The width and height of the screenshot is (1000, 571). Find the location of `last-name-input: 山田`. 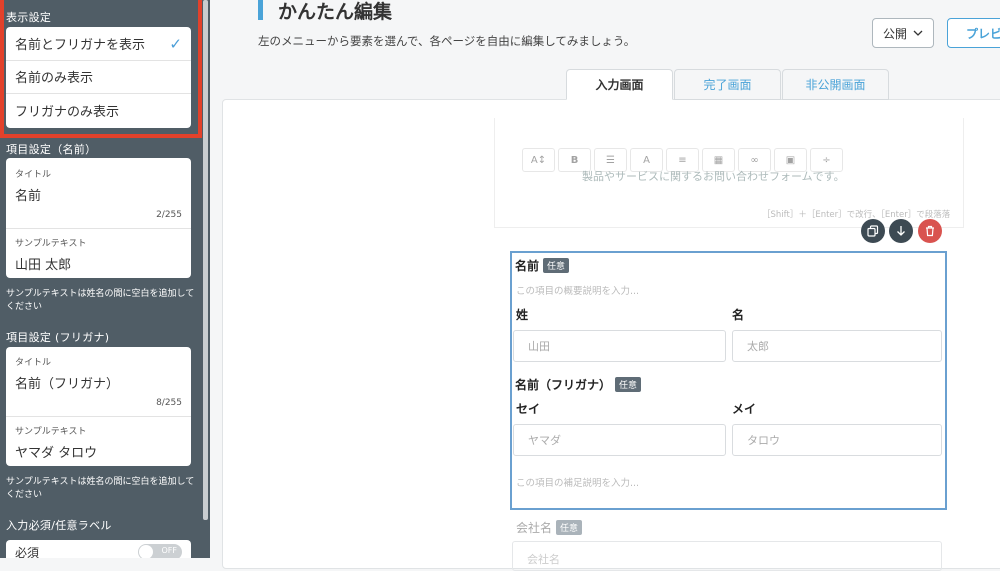

last-name-input: 山田 is located at coordinates (619, 346).